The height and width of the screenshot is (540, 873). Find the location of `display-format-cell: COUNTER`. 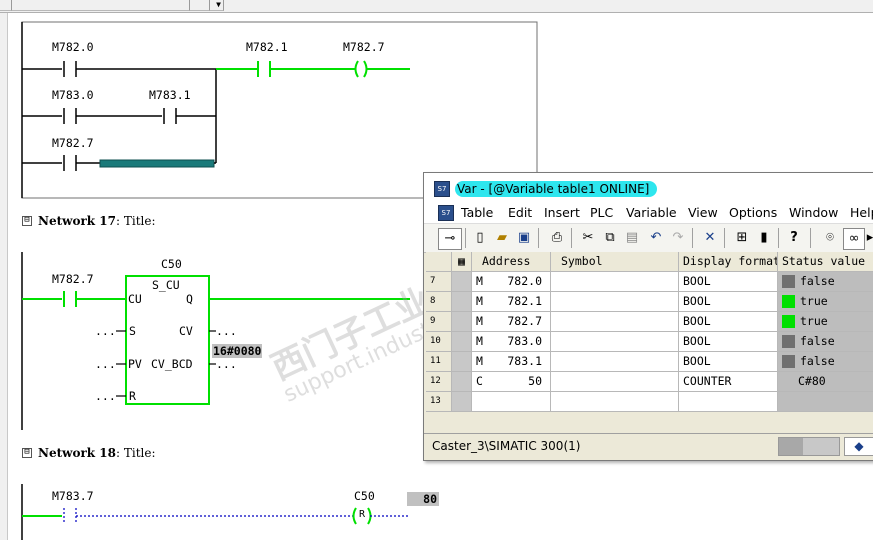

display-format-cell: COUNTER is located at coordinates (728, 382).